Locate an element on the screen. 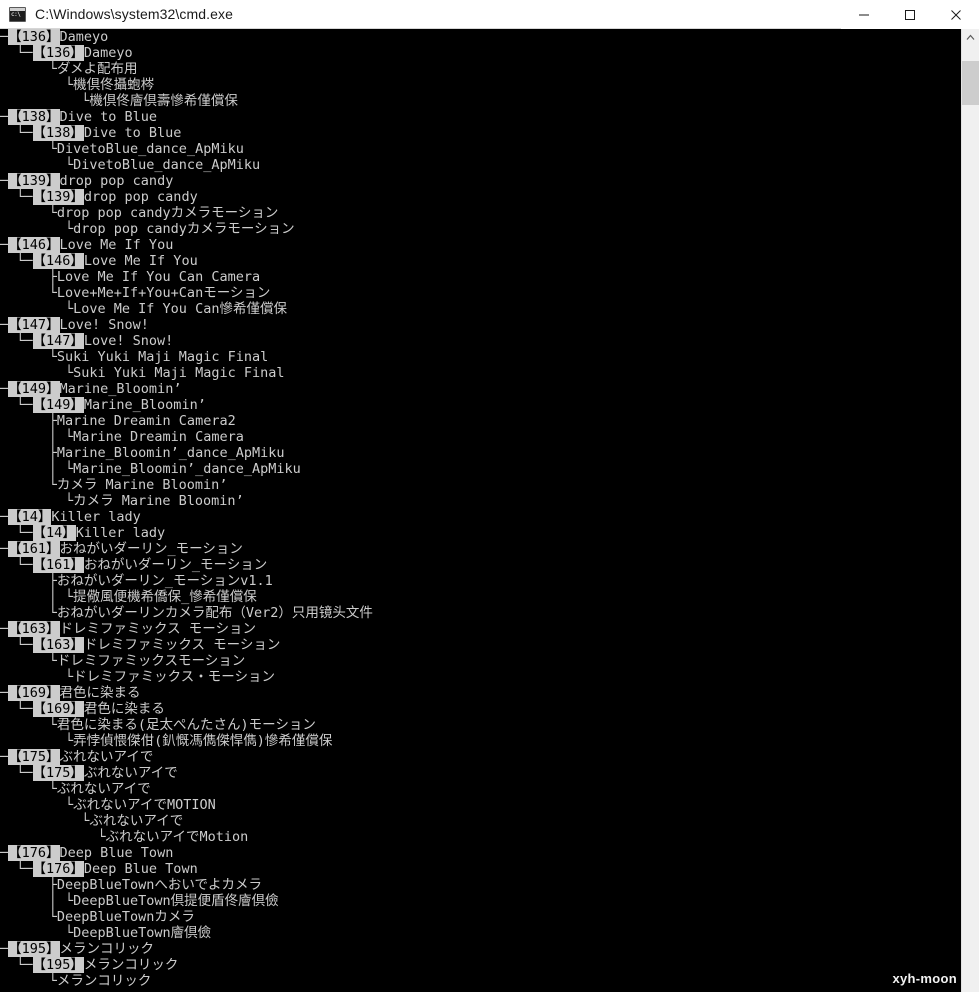 This screenshot has height=992, width=979. console-line: └DeepBlueTown廥倶儉 is located at coordinates (106, 933).